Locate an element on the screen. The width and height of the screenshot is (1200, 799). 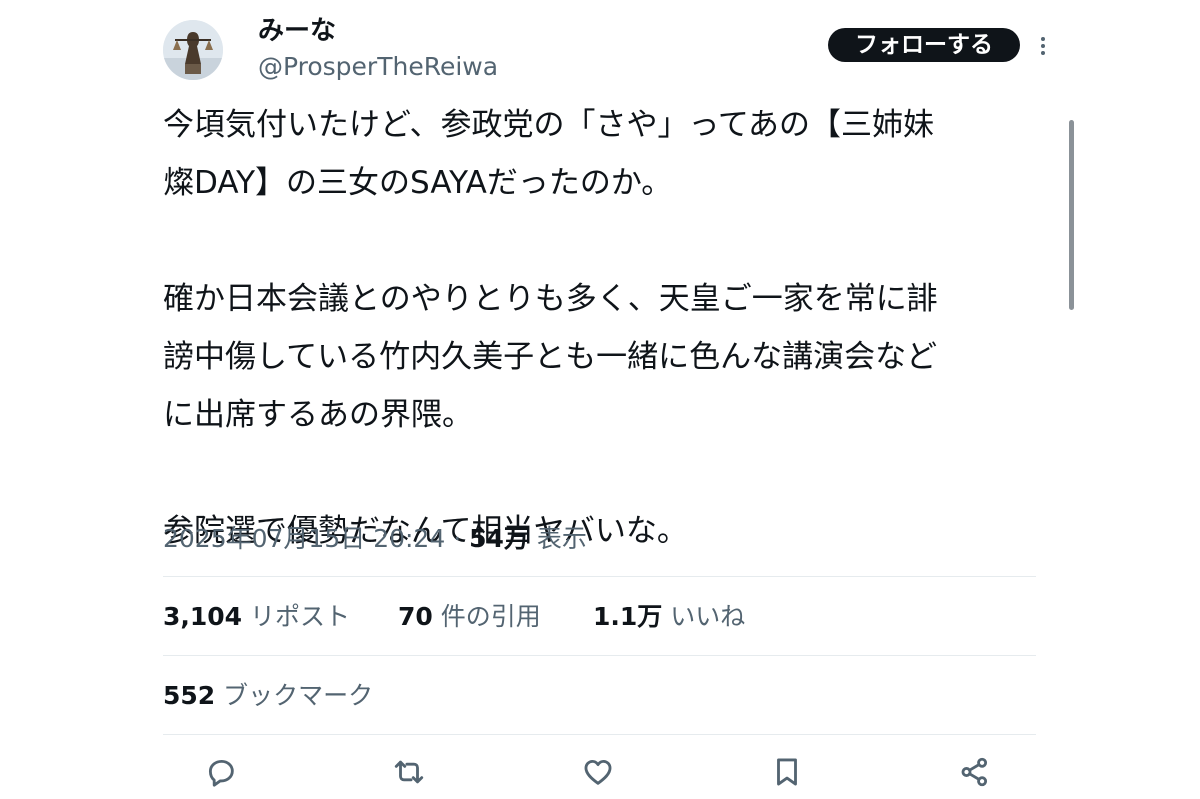
tweet-line: 謗中傷している竹内久美子とも一緒に色んな講演会など is located at coordinates (550, 357).